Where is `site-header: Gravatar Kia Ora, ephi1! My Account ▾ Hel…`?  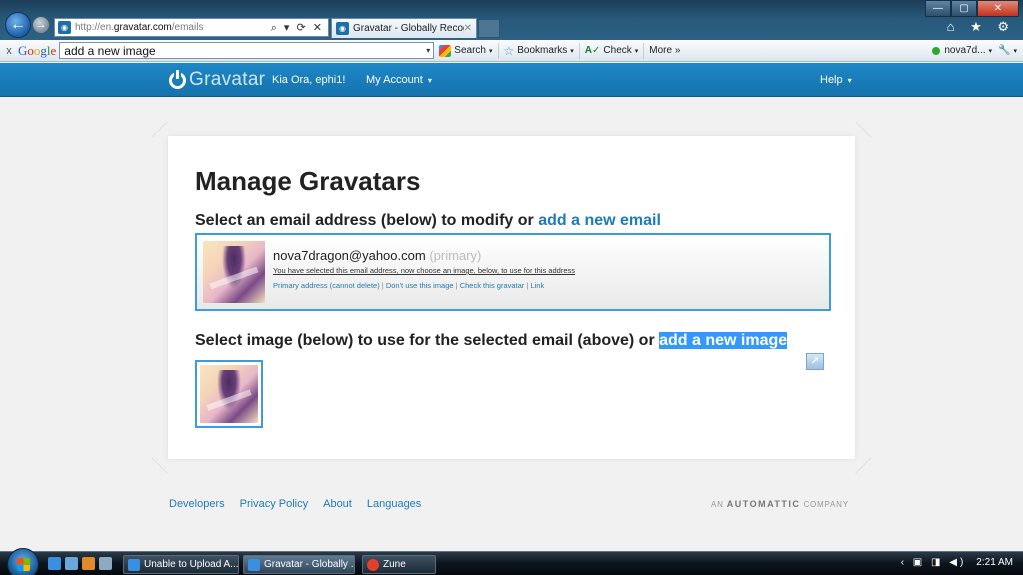 site-header: Gravatar Kia Ora, ephi1! My Account ▾ Hel… is located at coordinates (511, 80).